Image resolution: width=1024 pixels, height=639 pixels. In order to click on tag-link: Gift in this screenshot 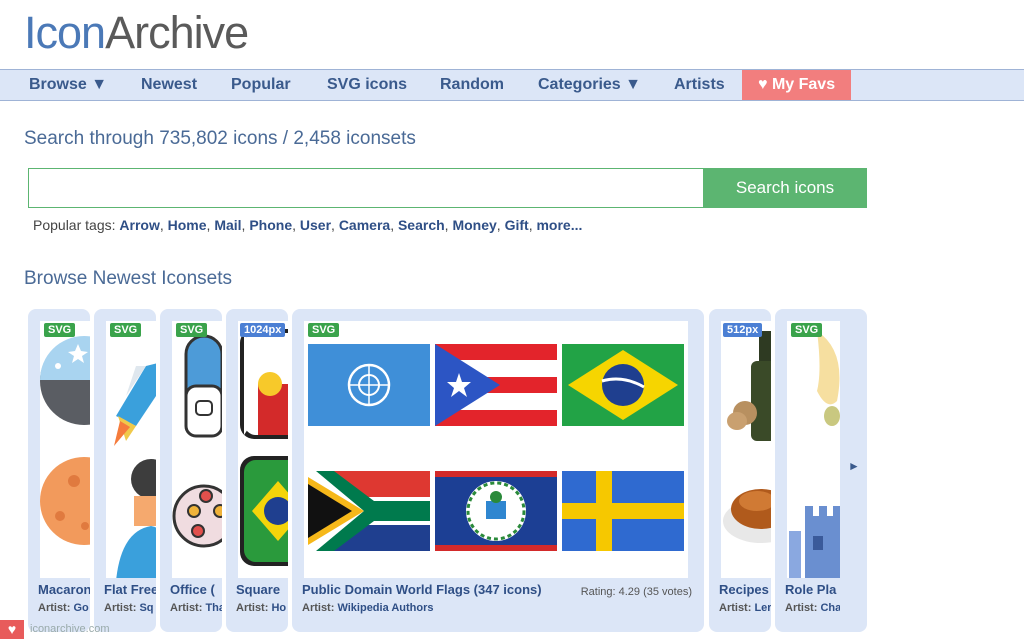, I will do `click(517, 225)`.